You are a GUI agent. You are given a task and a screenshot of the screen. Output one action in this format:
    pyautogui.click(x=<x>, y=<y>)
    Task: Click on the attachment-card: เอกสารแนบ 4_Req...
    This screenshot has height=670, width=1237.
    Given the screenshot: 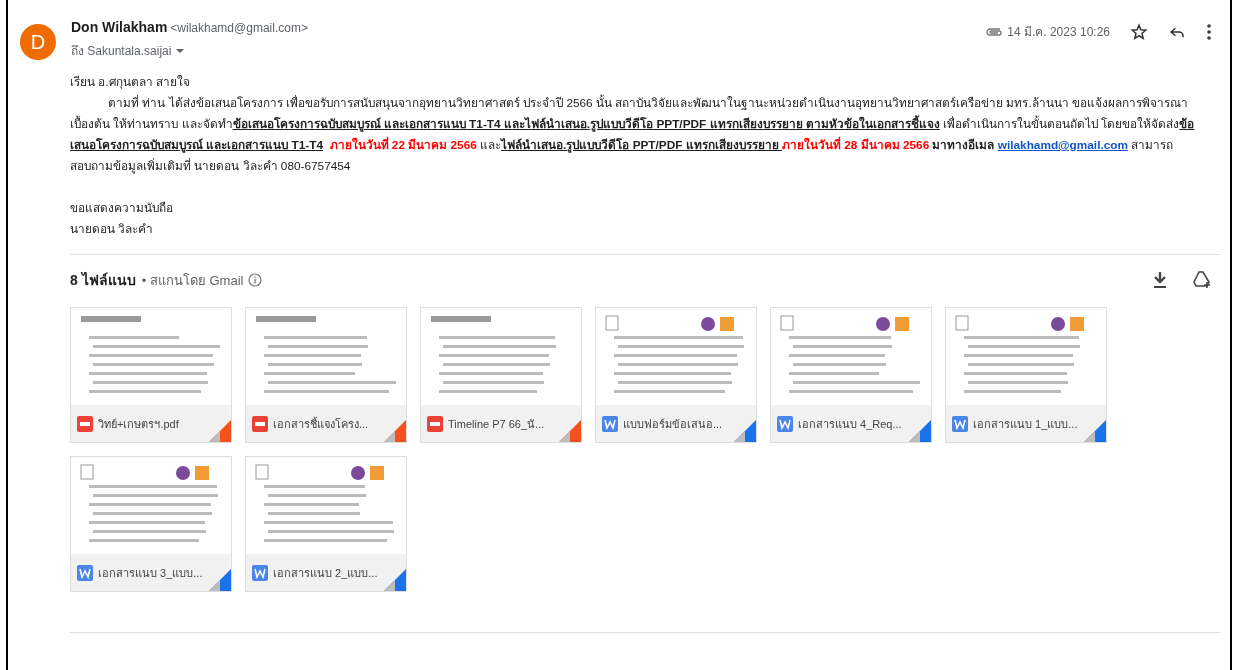 What is the action you would take?
    pyautogui.click(x=851, y=375)
    